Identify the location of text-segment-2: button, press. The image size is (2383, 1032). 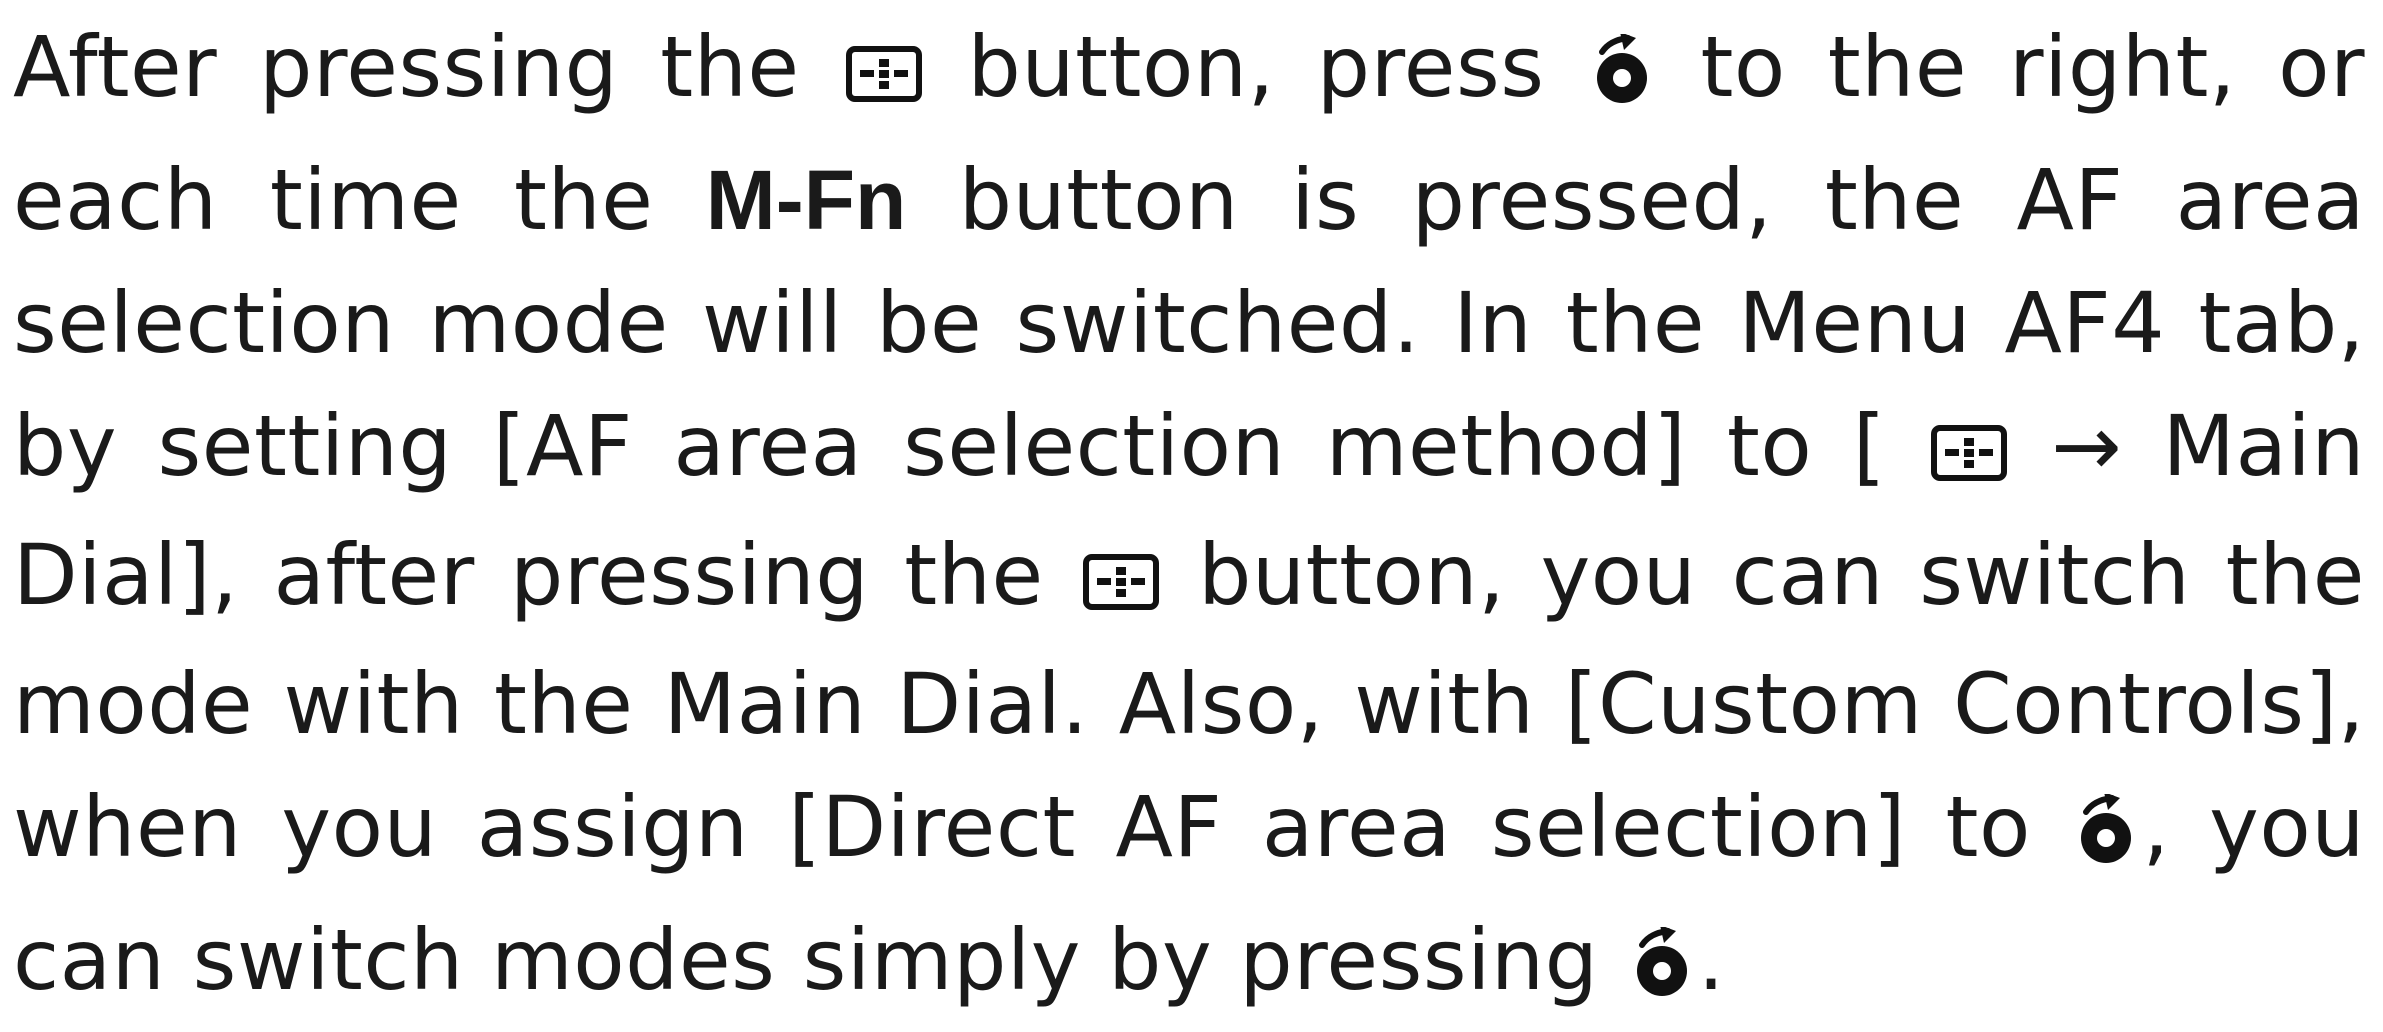
(1256, 67).